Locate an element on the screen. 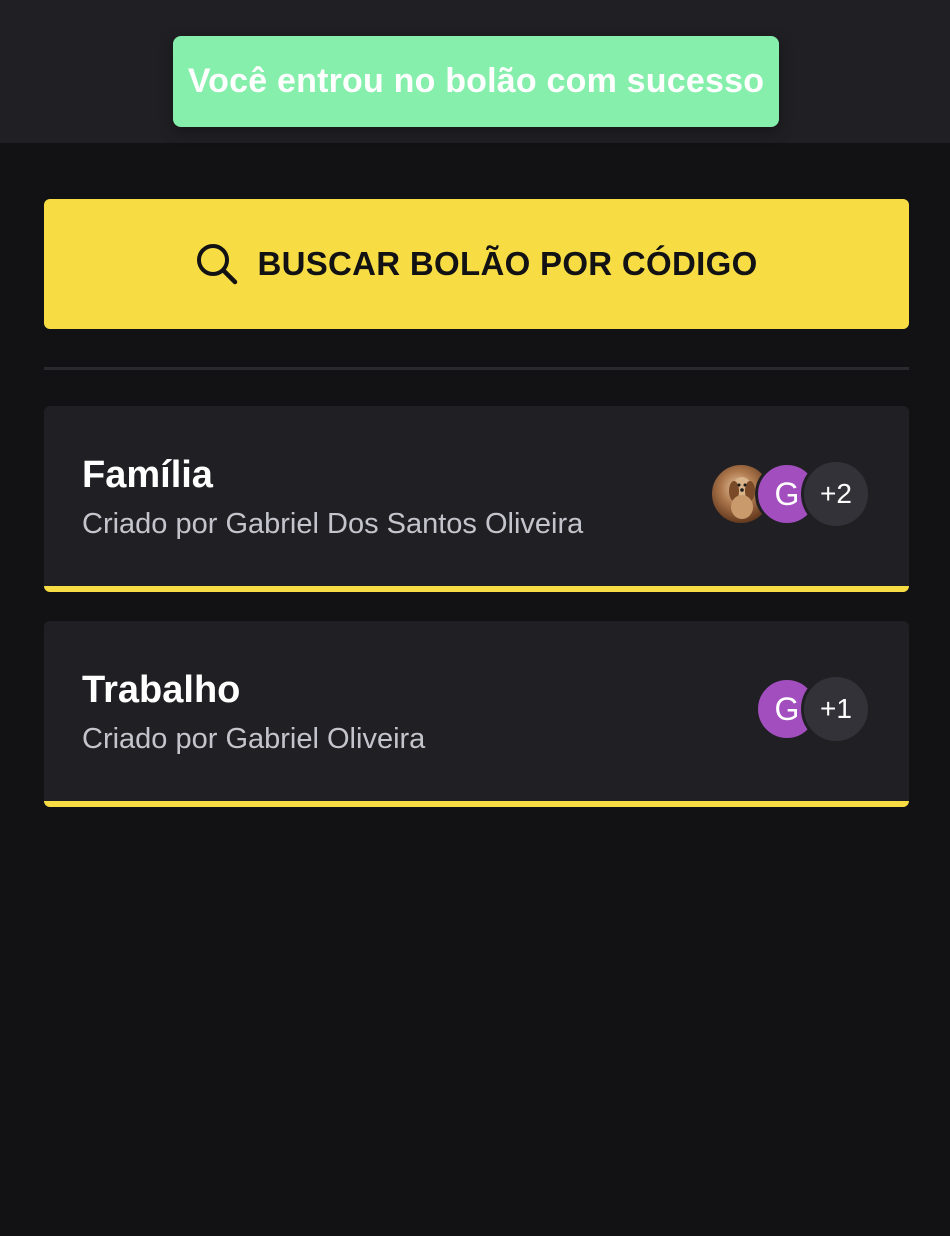 The height and width of the screenshot is (1236, 950). extra-participants-count: +2 is located at coordinates (836, 494).